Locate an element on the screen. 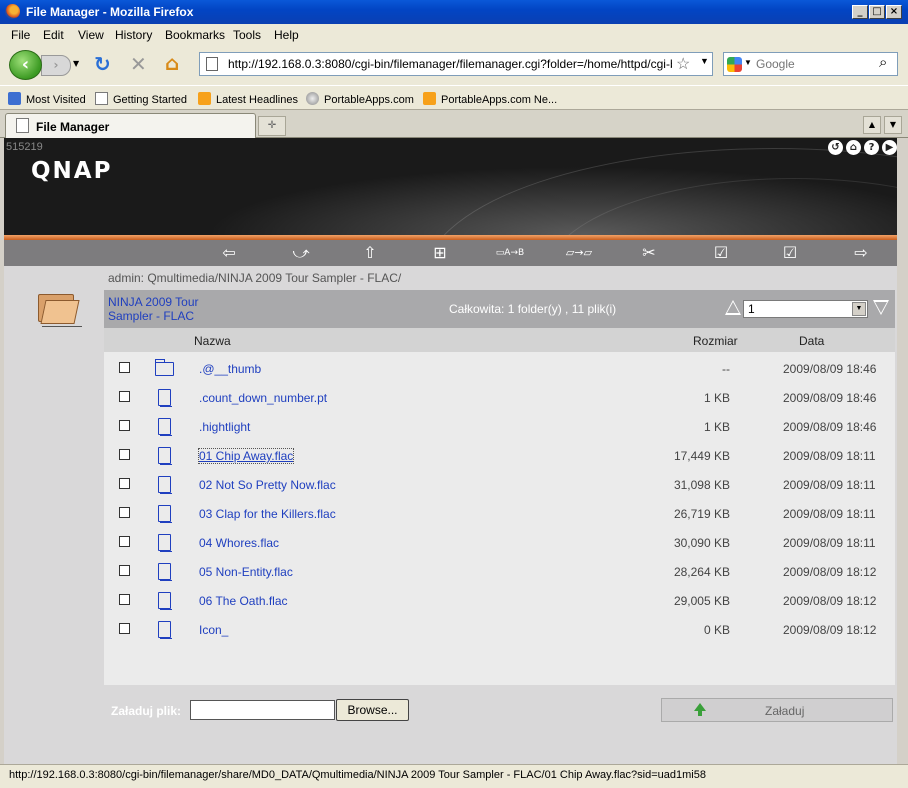 This screenshot has width=908, height=788. menu-edit: Edit is located at coordinates (53, 35).